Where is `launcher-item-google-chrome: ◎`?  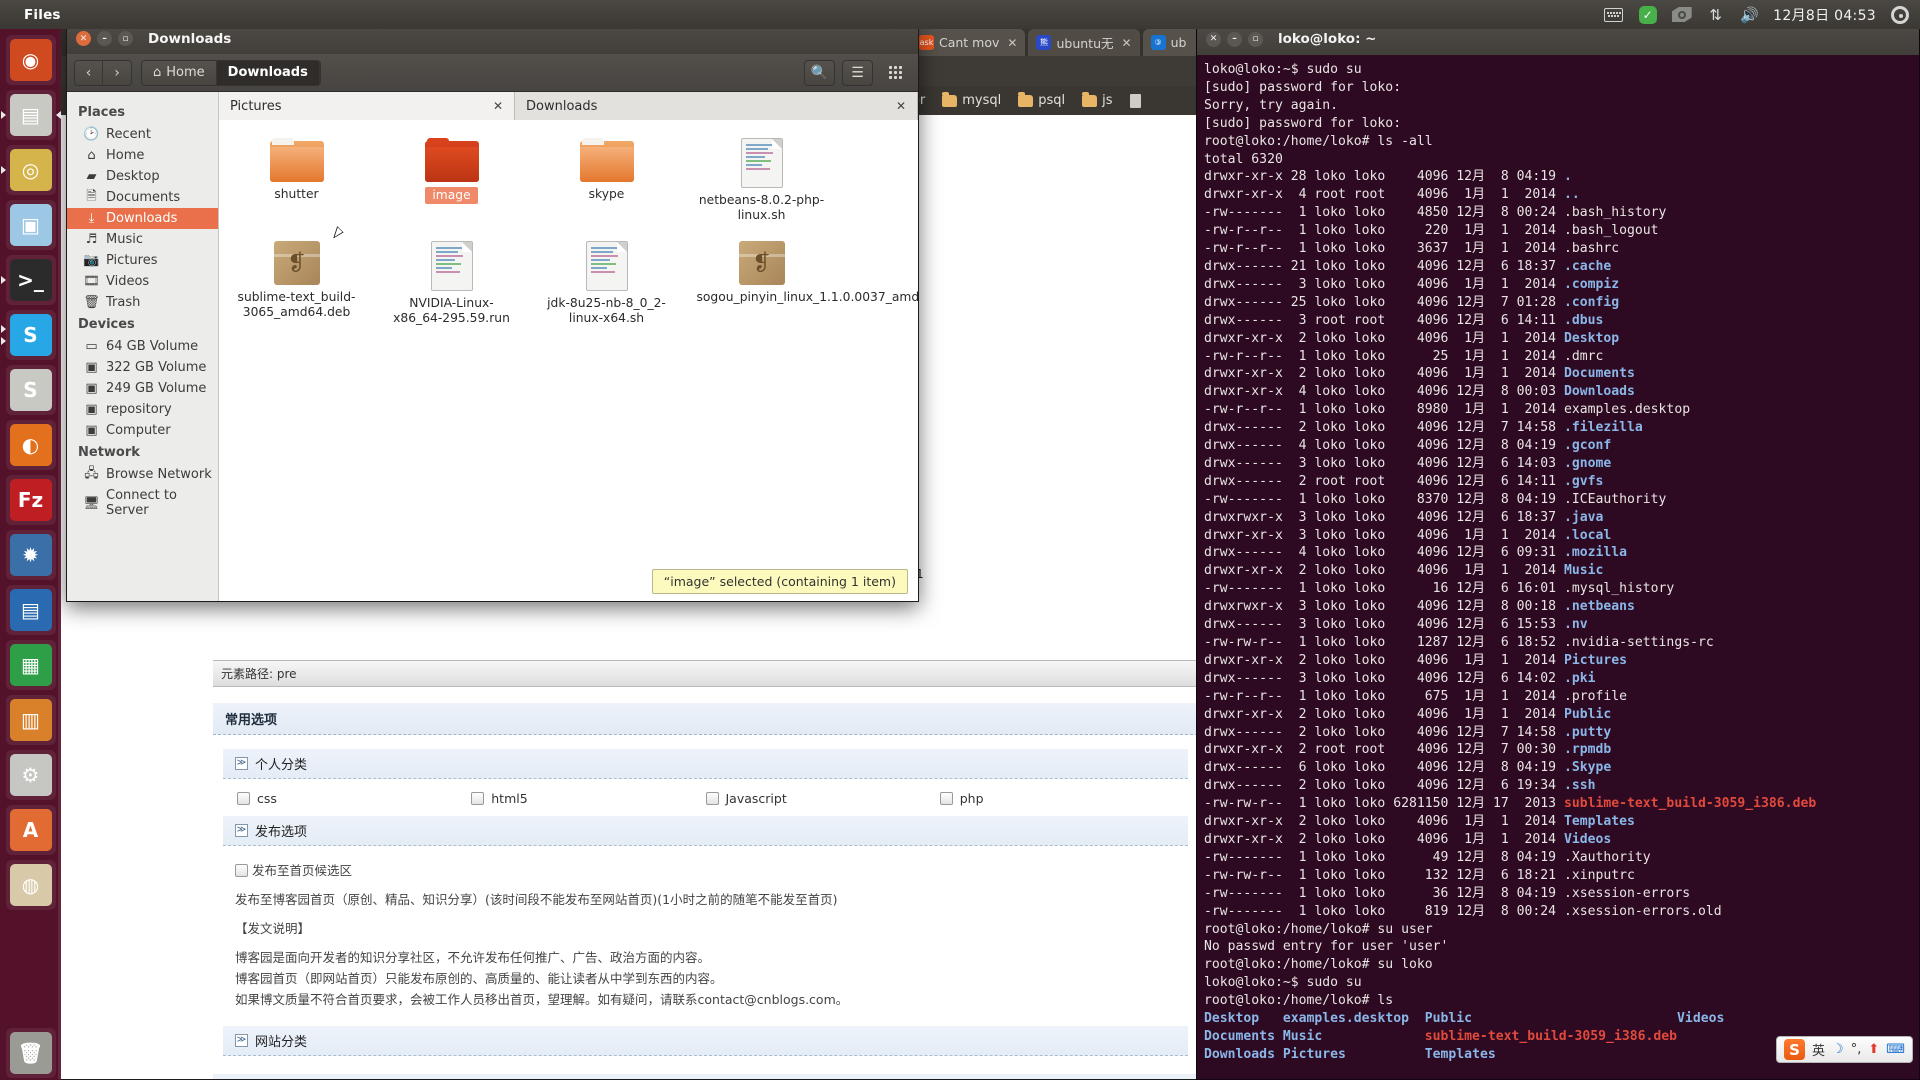 launcher-item-google-chrome: ◎ is located at coordinates (28, 170).